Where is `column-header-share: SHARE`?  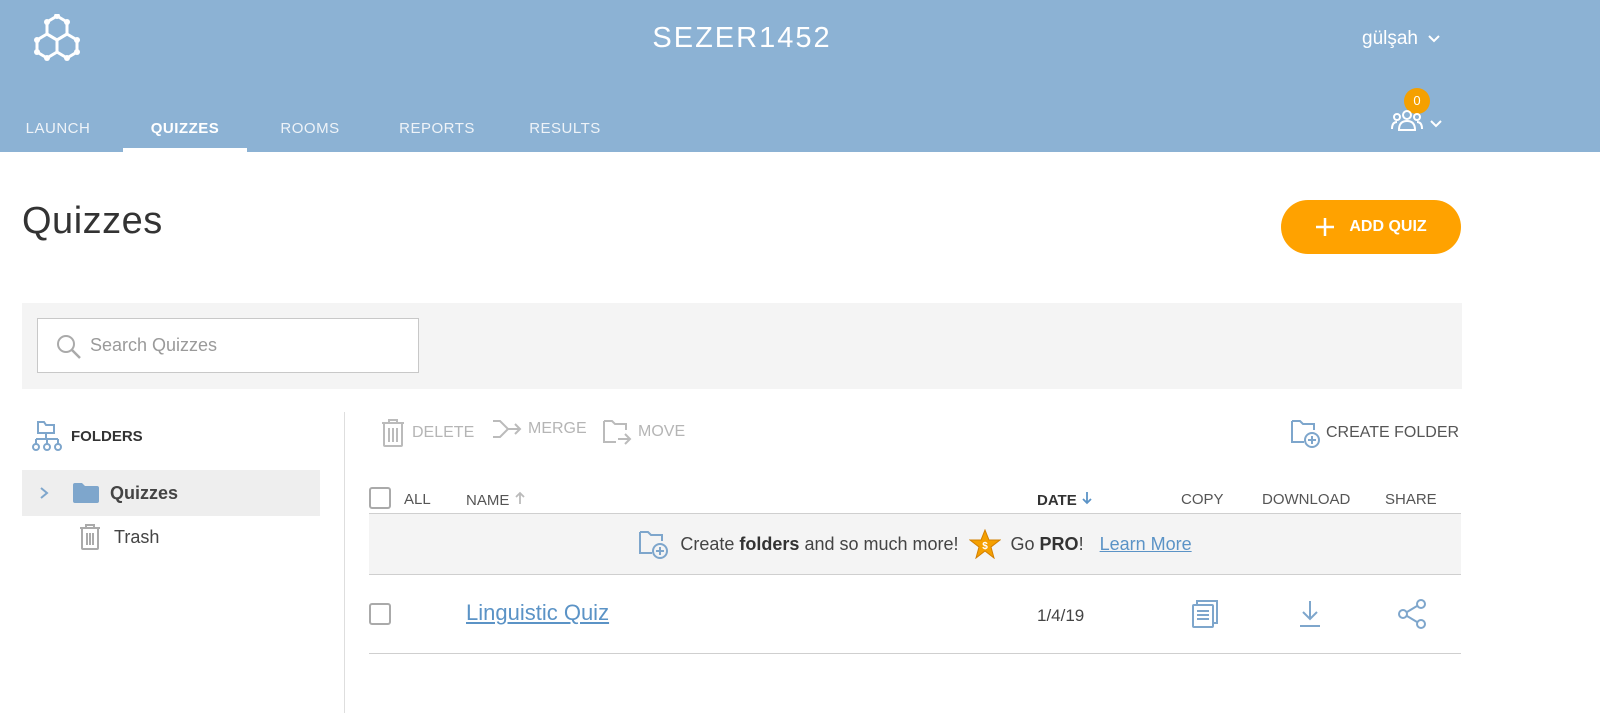
column-header-share: SHARE is located at coordinates (1411, 499).